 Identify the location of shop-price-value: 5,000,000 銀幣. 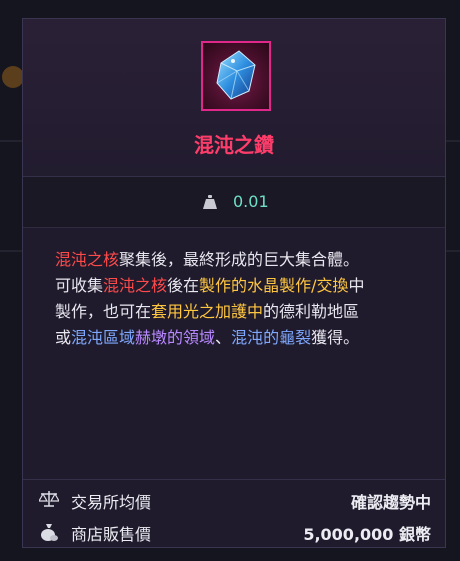
(367, 534).